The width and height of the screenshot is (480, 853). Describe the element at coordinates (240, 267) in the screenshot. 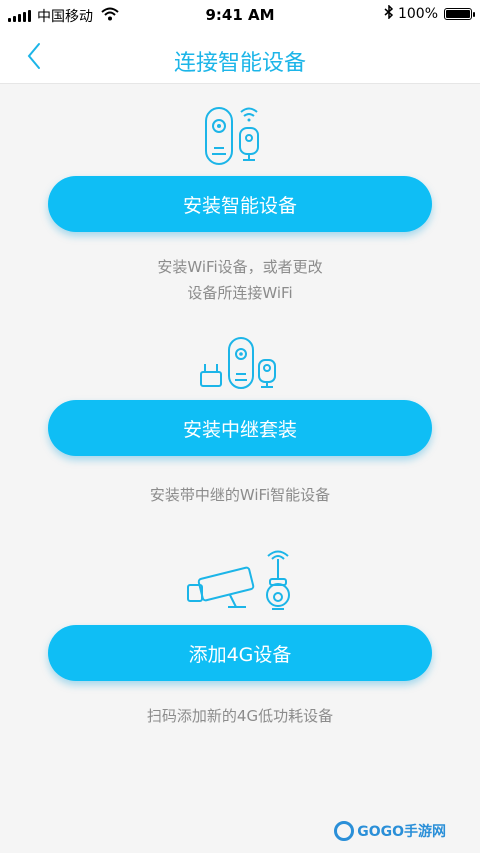

I see `desc-line: 安装WiFi设备，或者更改` at that location.